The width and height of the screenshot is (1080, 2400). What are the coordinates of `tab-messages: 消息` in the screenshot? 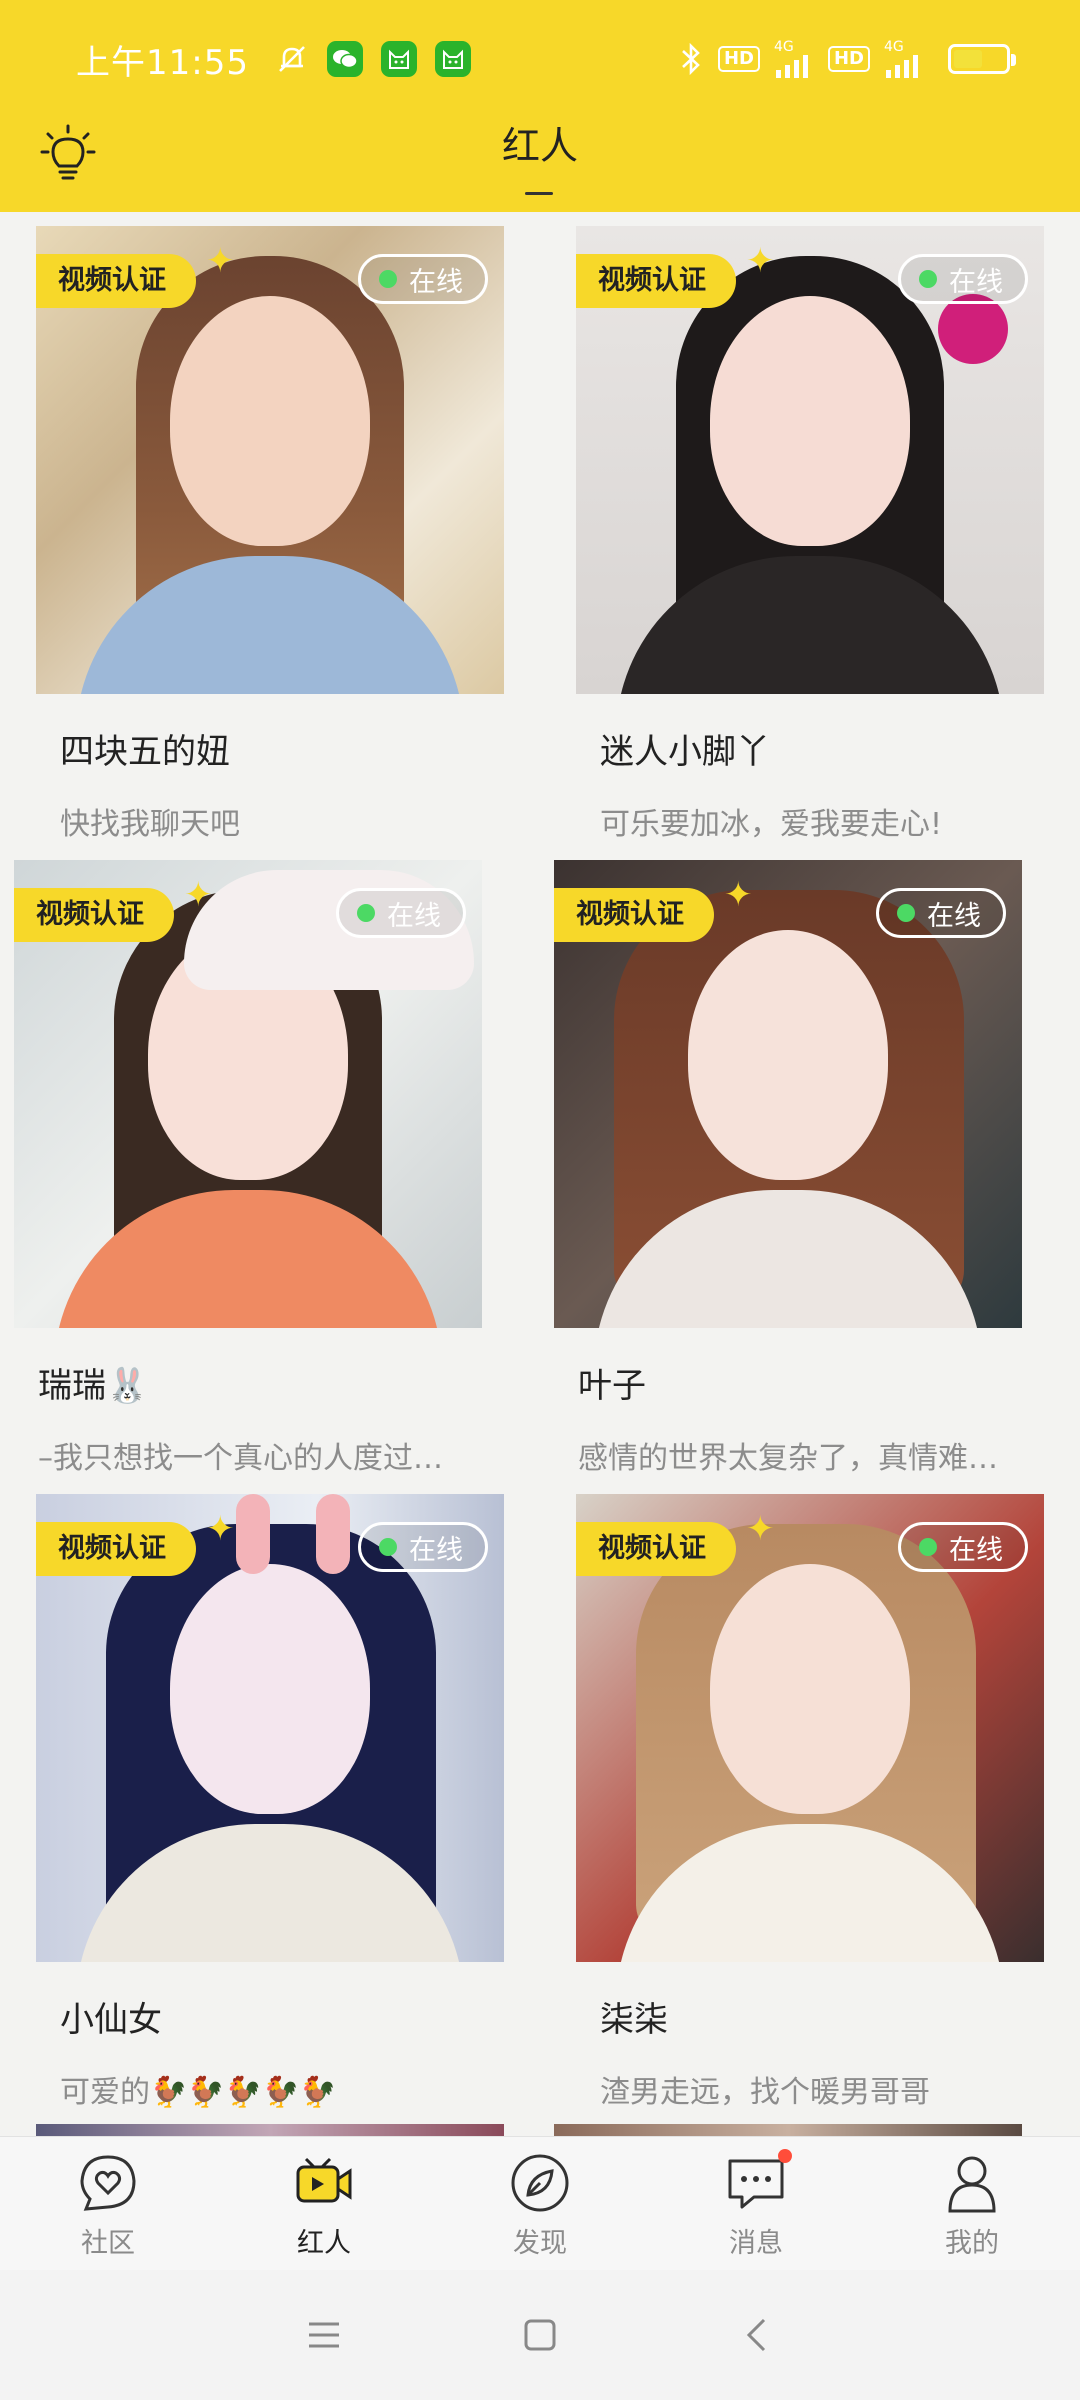 It's located at (756, 2203).